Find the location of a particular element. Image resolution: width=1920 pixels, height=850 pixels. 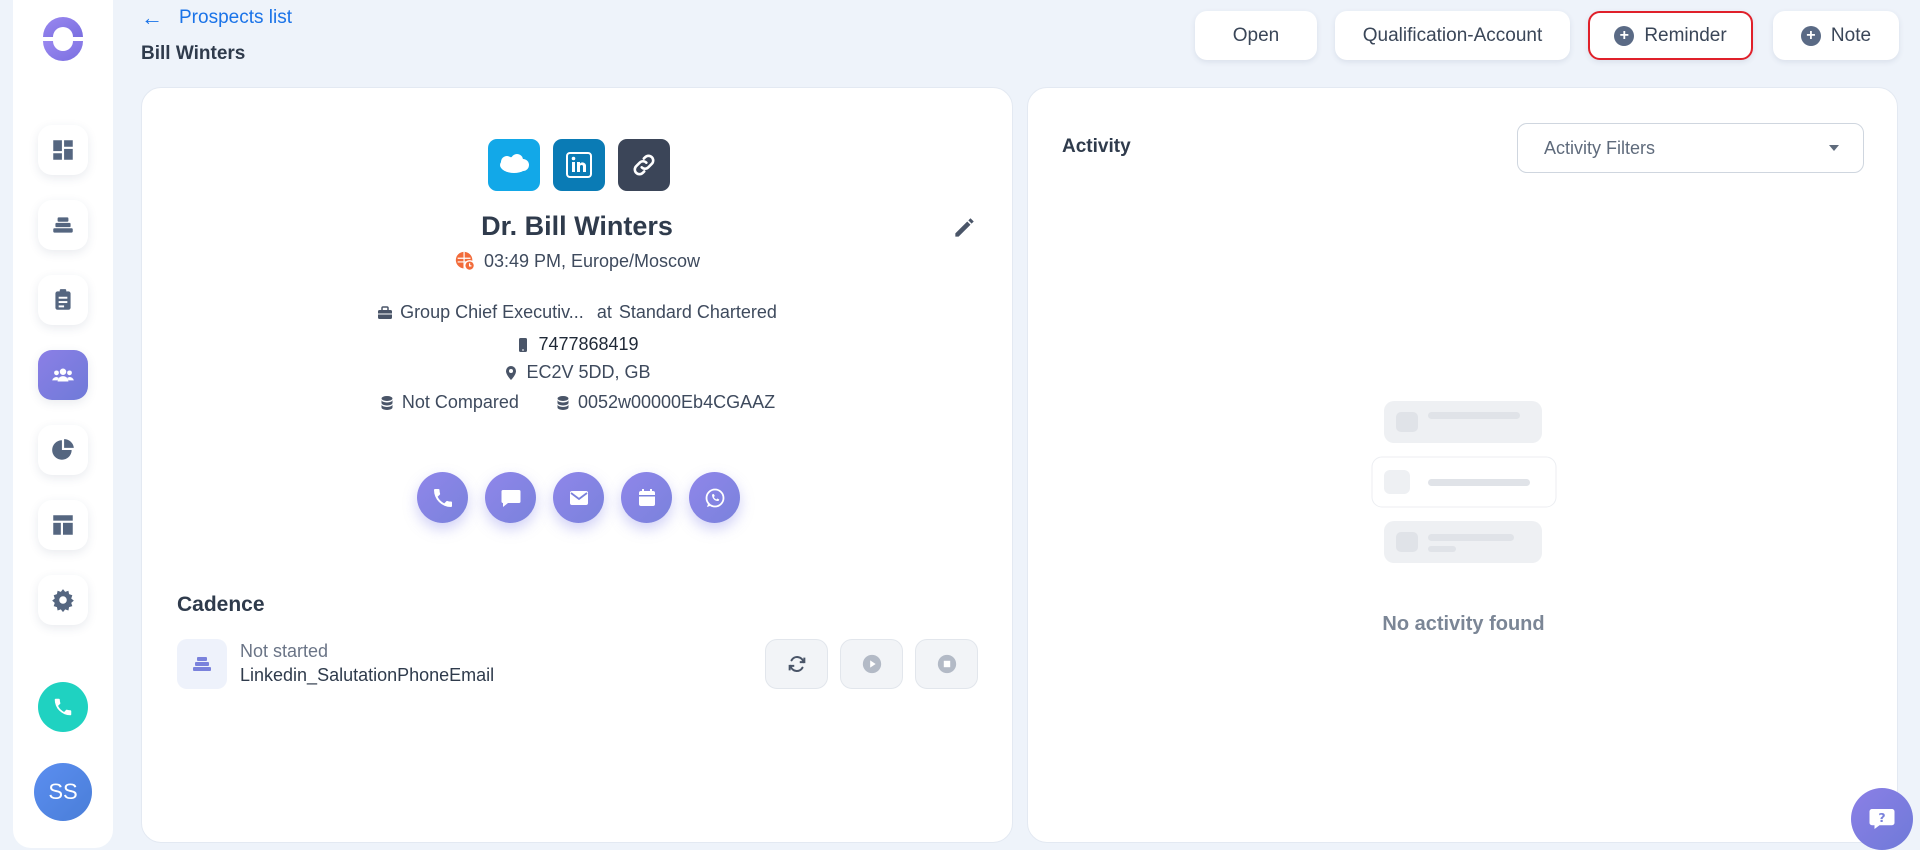

phone-row: 7477868419 is located at coordinates (577, 344).